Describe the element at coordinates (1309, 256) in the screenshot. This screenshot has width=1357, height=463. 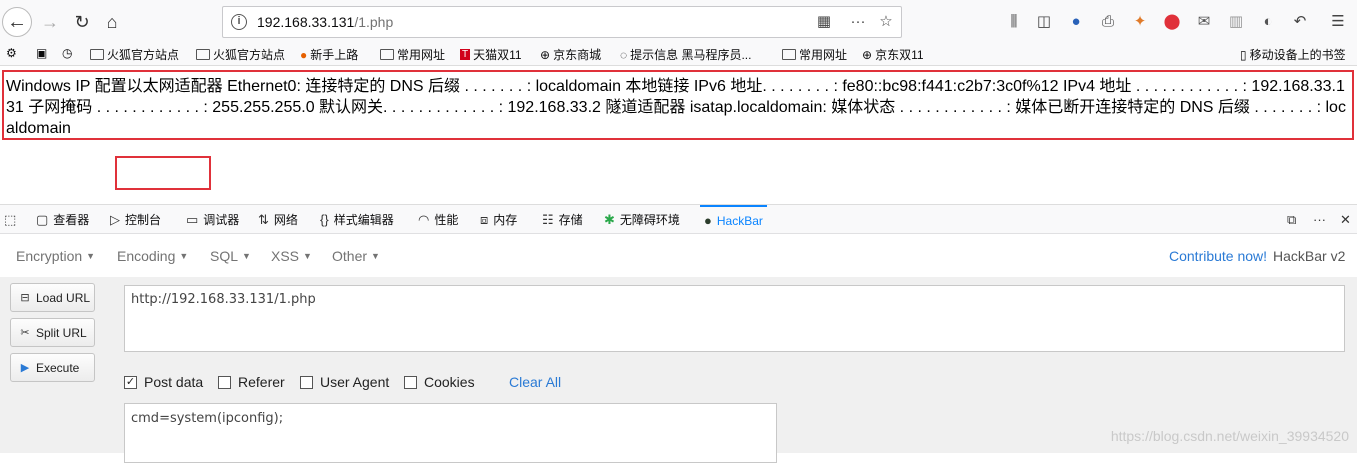
I see `hackbar-version: HackBar v2` at that location.